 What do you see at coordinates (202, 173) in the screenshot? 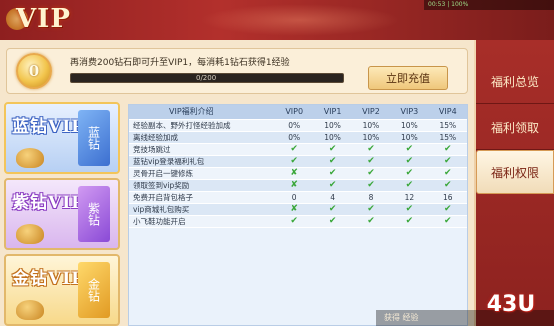
I see `benefit-name-cell: 灵骨开启一键修炼` at bounding box center [202, 173].